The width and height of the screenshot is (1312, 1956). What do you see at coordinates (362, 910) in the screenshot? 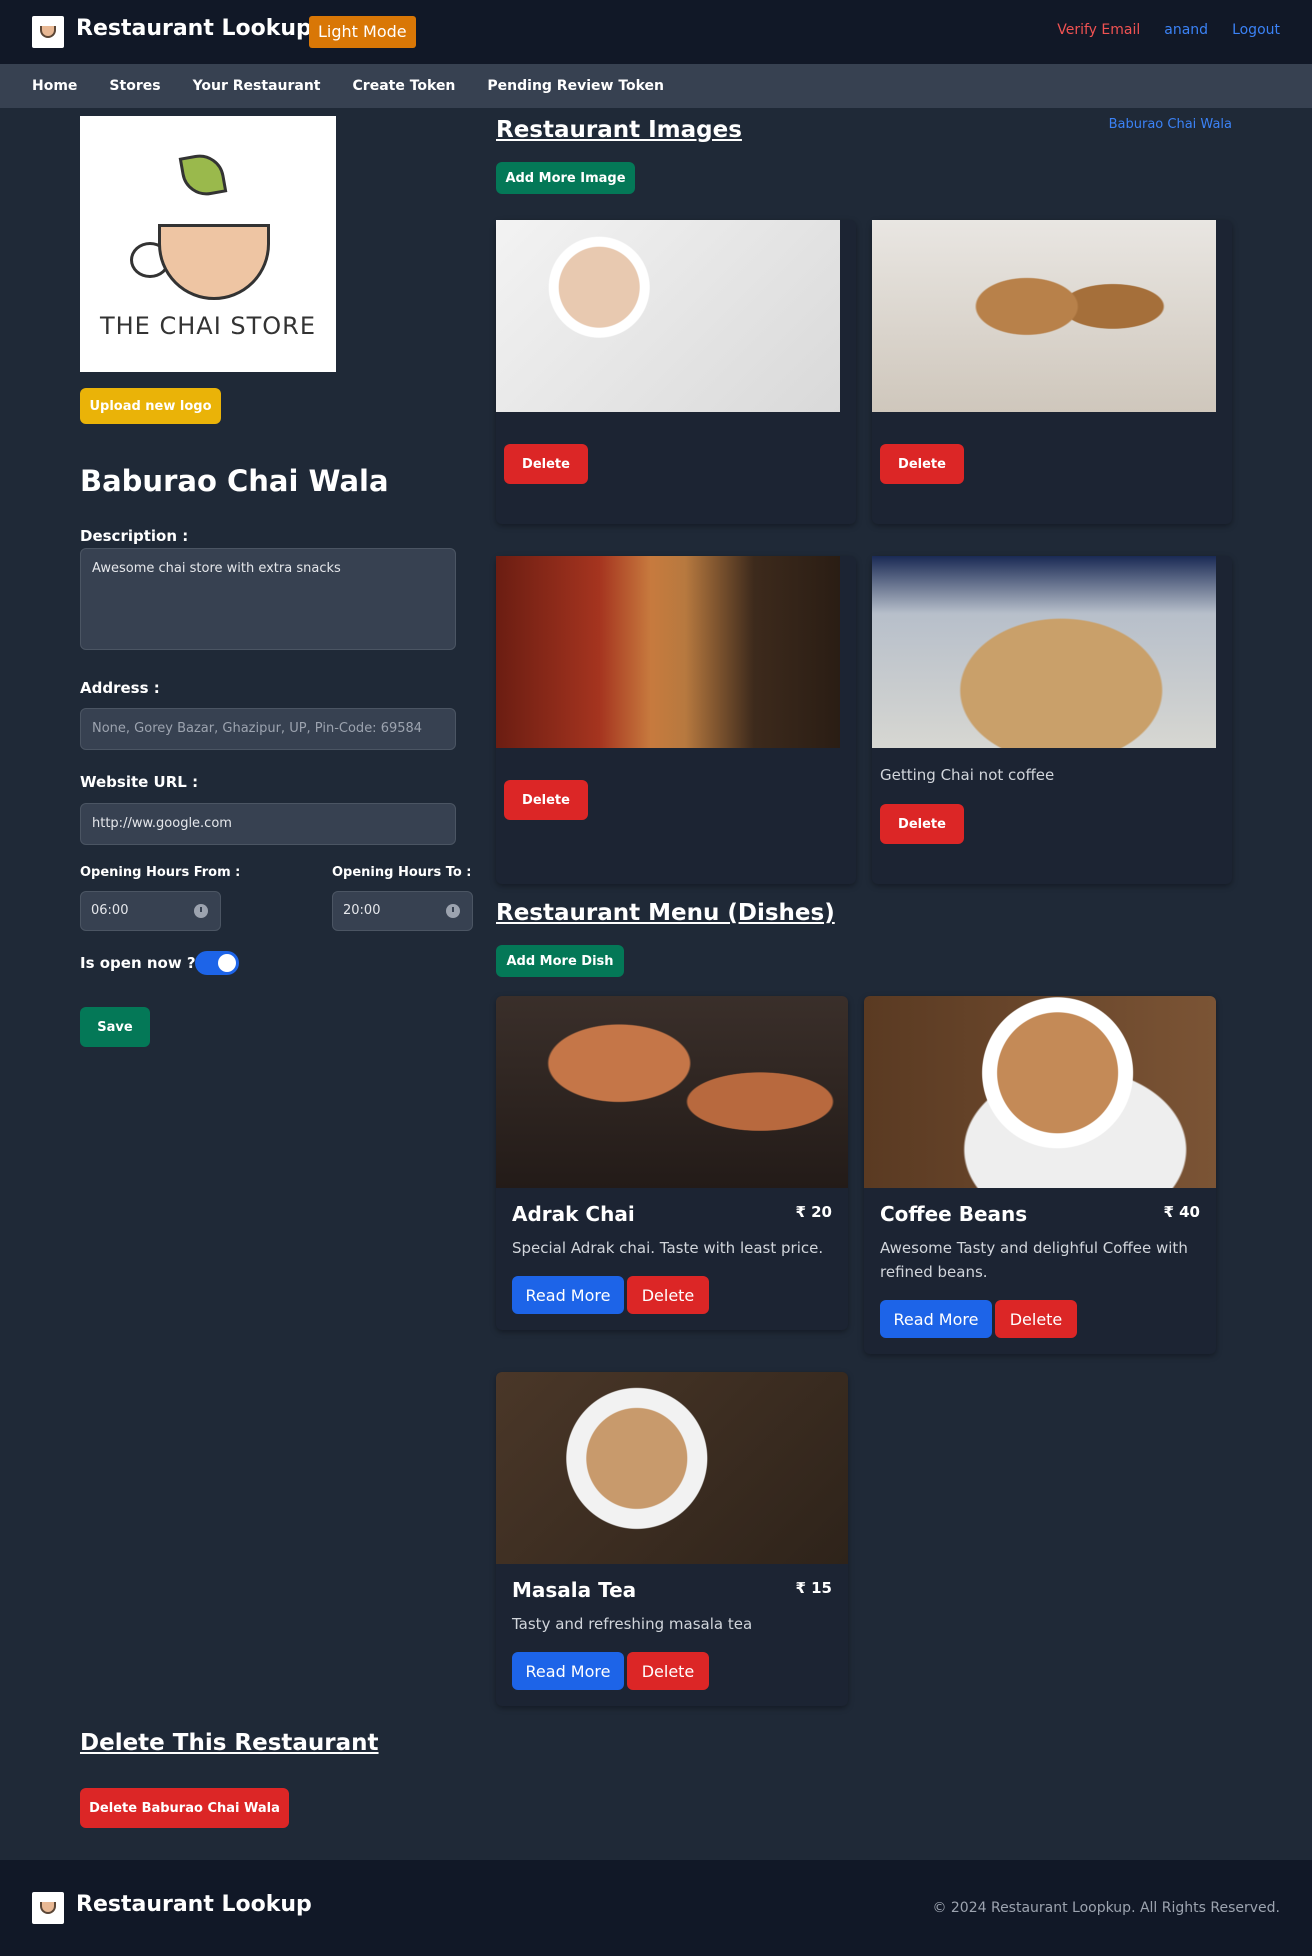
I see `hours-to-value: 20:00` at bounding box center [362, 910].